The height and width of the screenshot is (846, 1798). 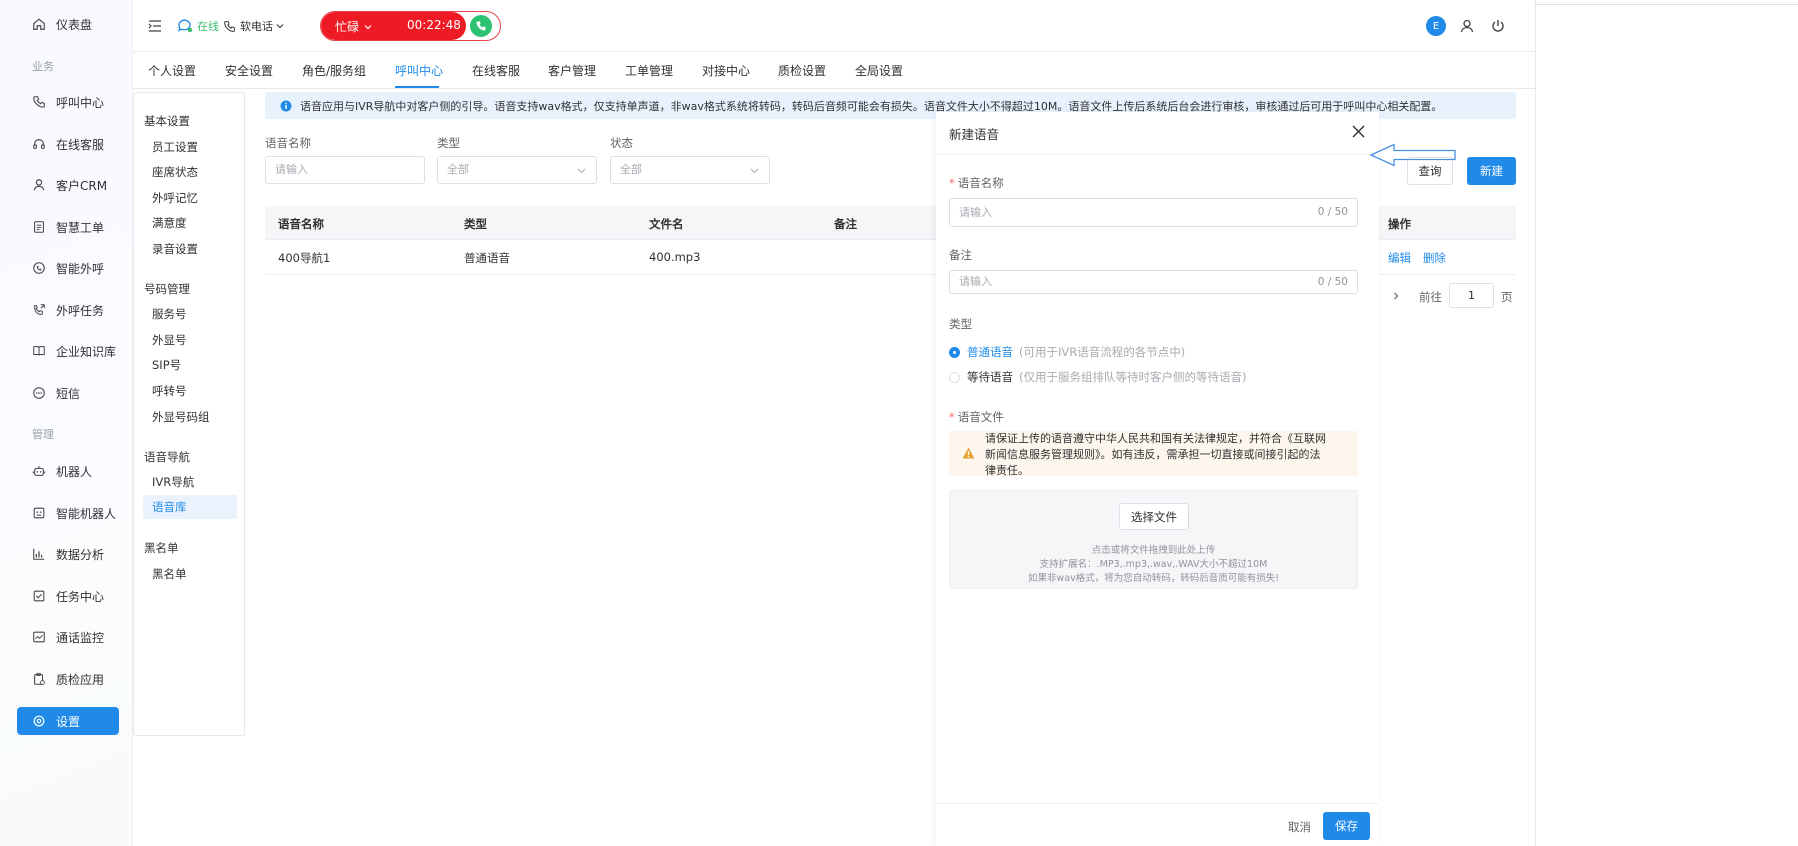 I want to click on power-icon, so click(x=1498, y=26).